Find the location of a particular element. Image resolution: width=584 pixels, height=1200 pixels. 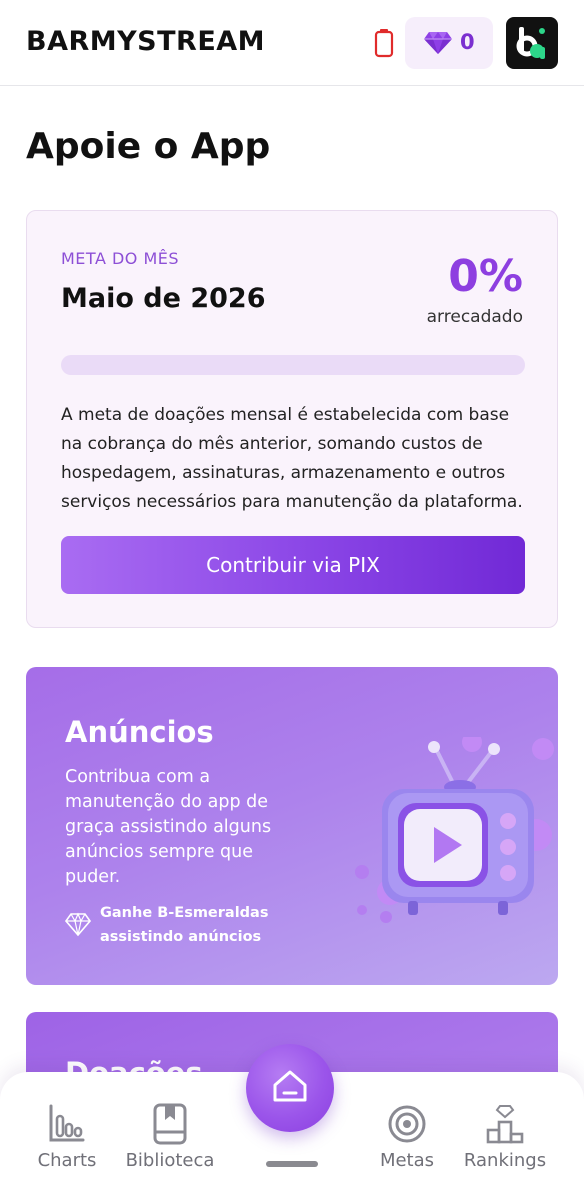

home-indicator is located at coordinates (292, 1164).